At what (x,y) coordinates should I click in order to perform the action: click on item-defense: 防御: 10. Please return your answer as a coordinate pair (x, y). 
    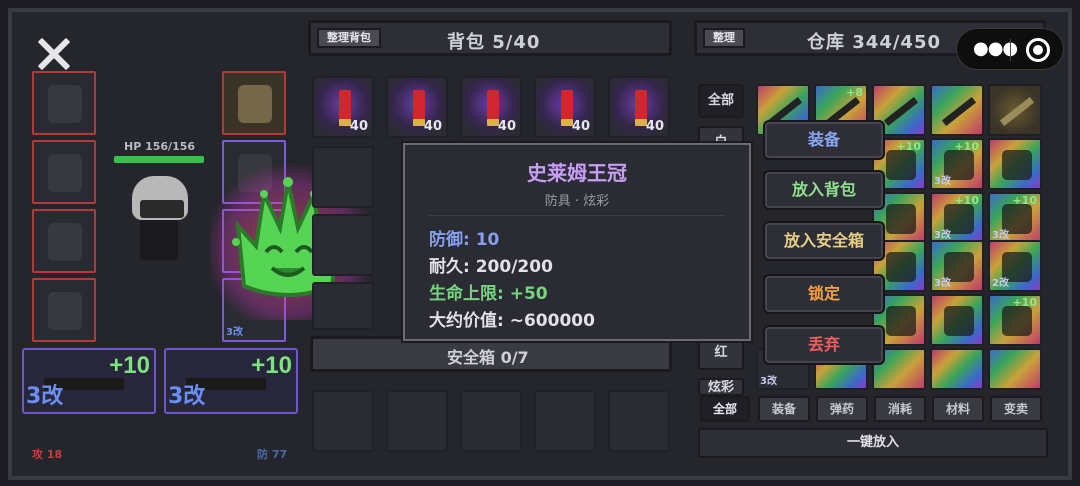
    Looking at the image, I should click on (464, 240).